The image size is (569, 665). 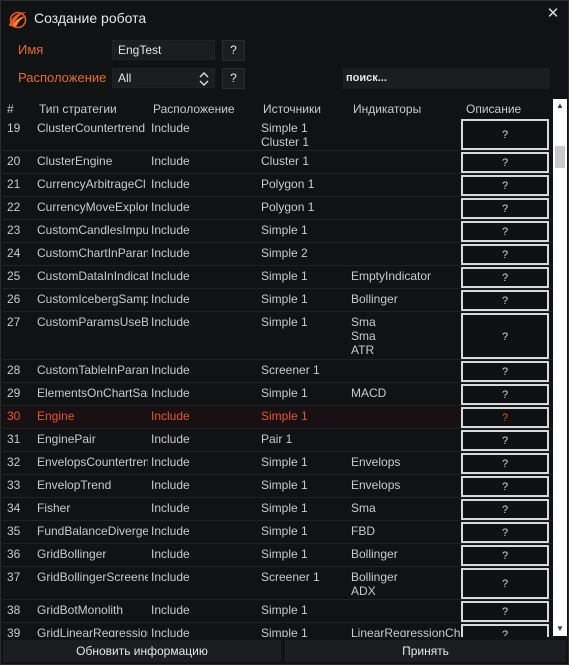 I want to click on table-row: 22 CurrencyMoveExplor Include Polygon 1?, so click(x=282, y=208).